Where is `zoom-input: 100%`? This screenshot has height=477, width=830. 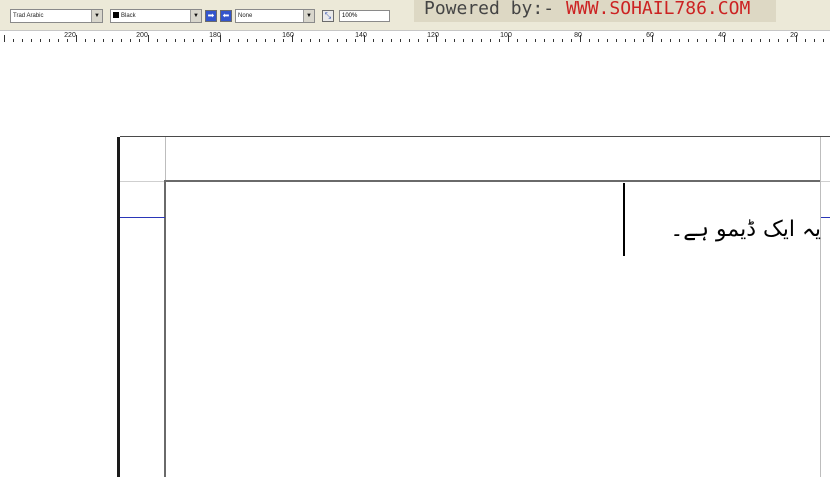 zoom-input: 100% is located at coordinates (364, 16).